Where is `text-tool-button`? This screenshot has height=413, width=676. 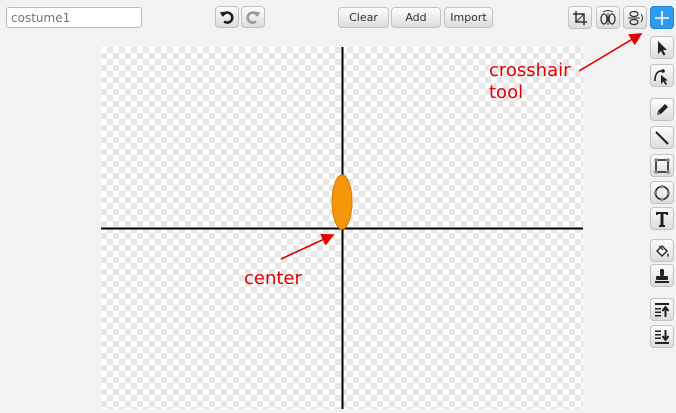
text-tool-button is located at coordinates (662, 218).